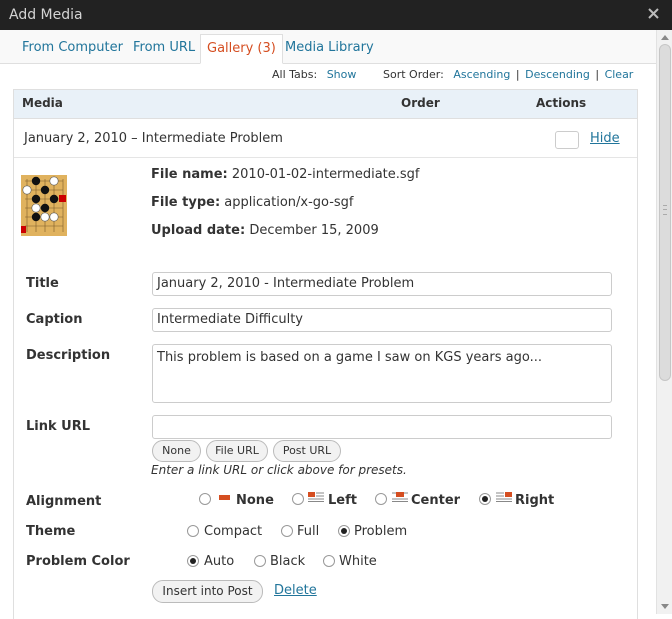  I want to click on scroll-thumb, so click(665, 212).